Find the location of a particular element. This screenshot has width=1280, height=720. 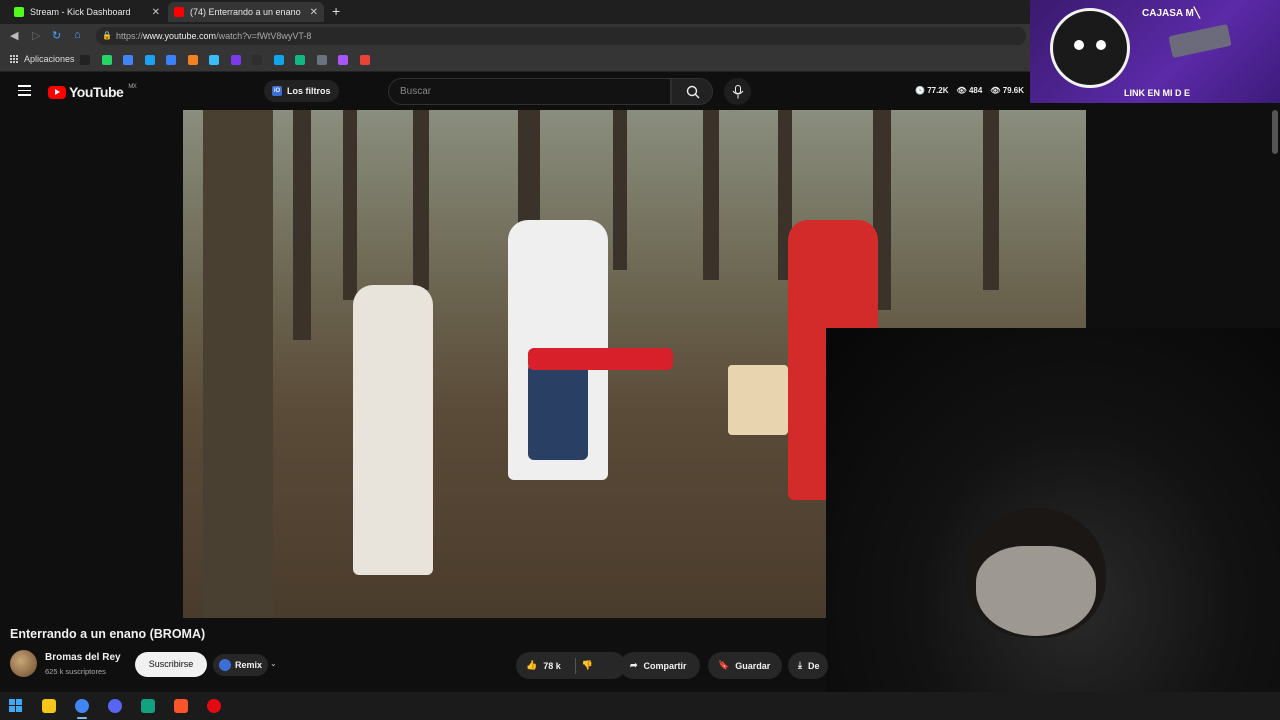

discord-icon is located at coordinates (115, 706).